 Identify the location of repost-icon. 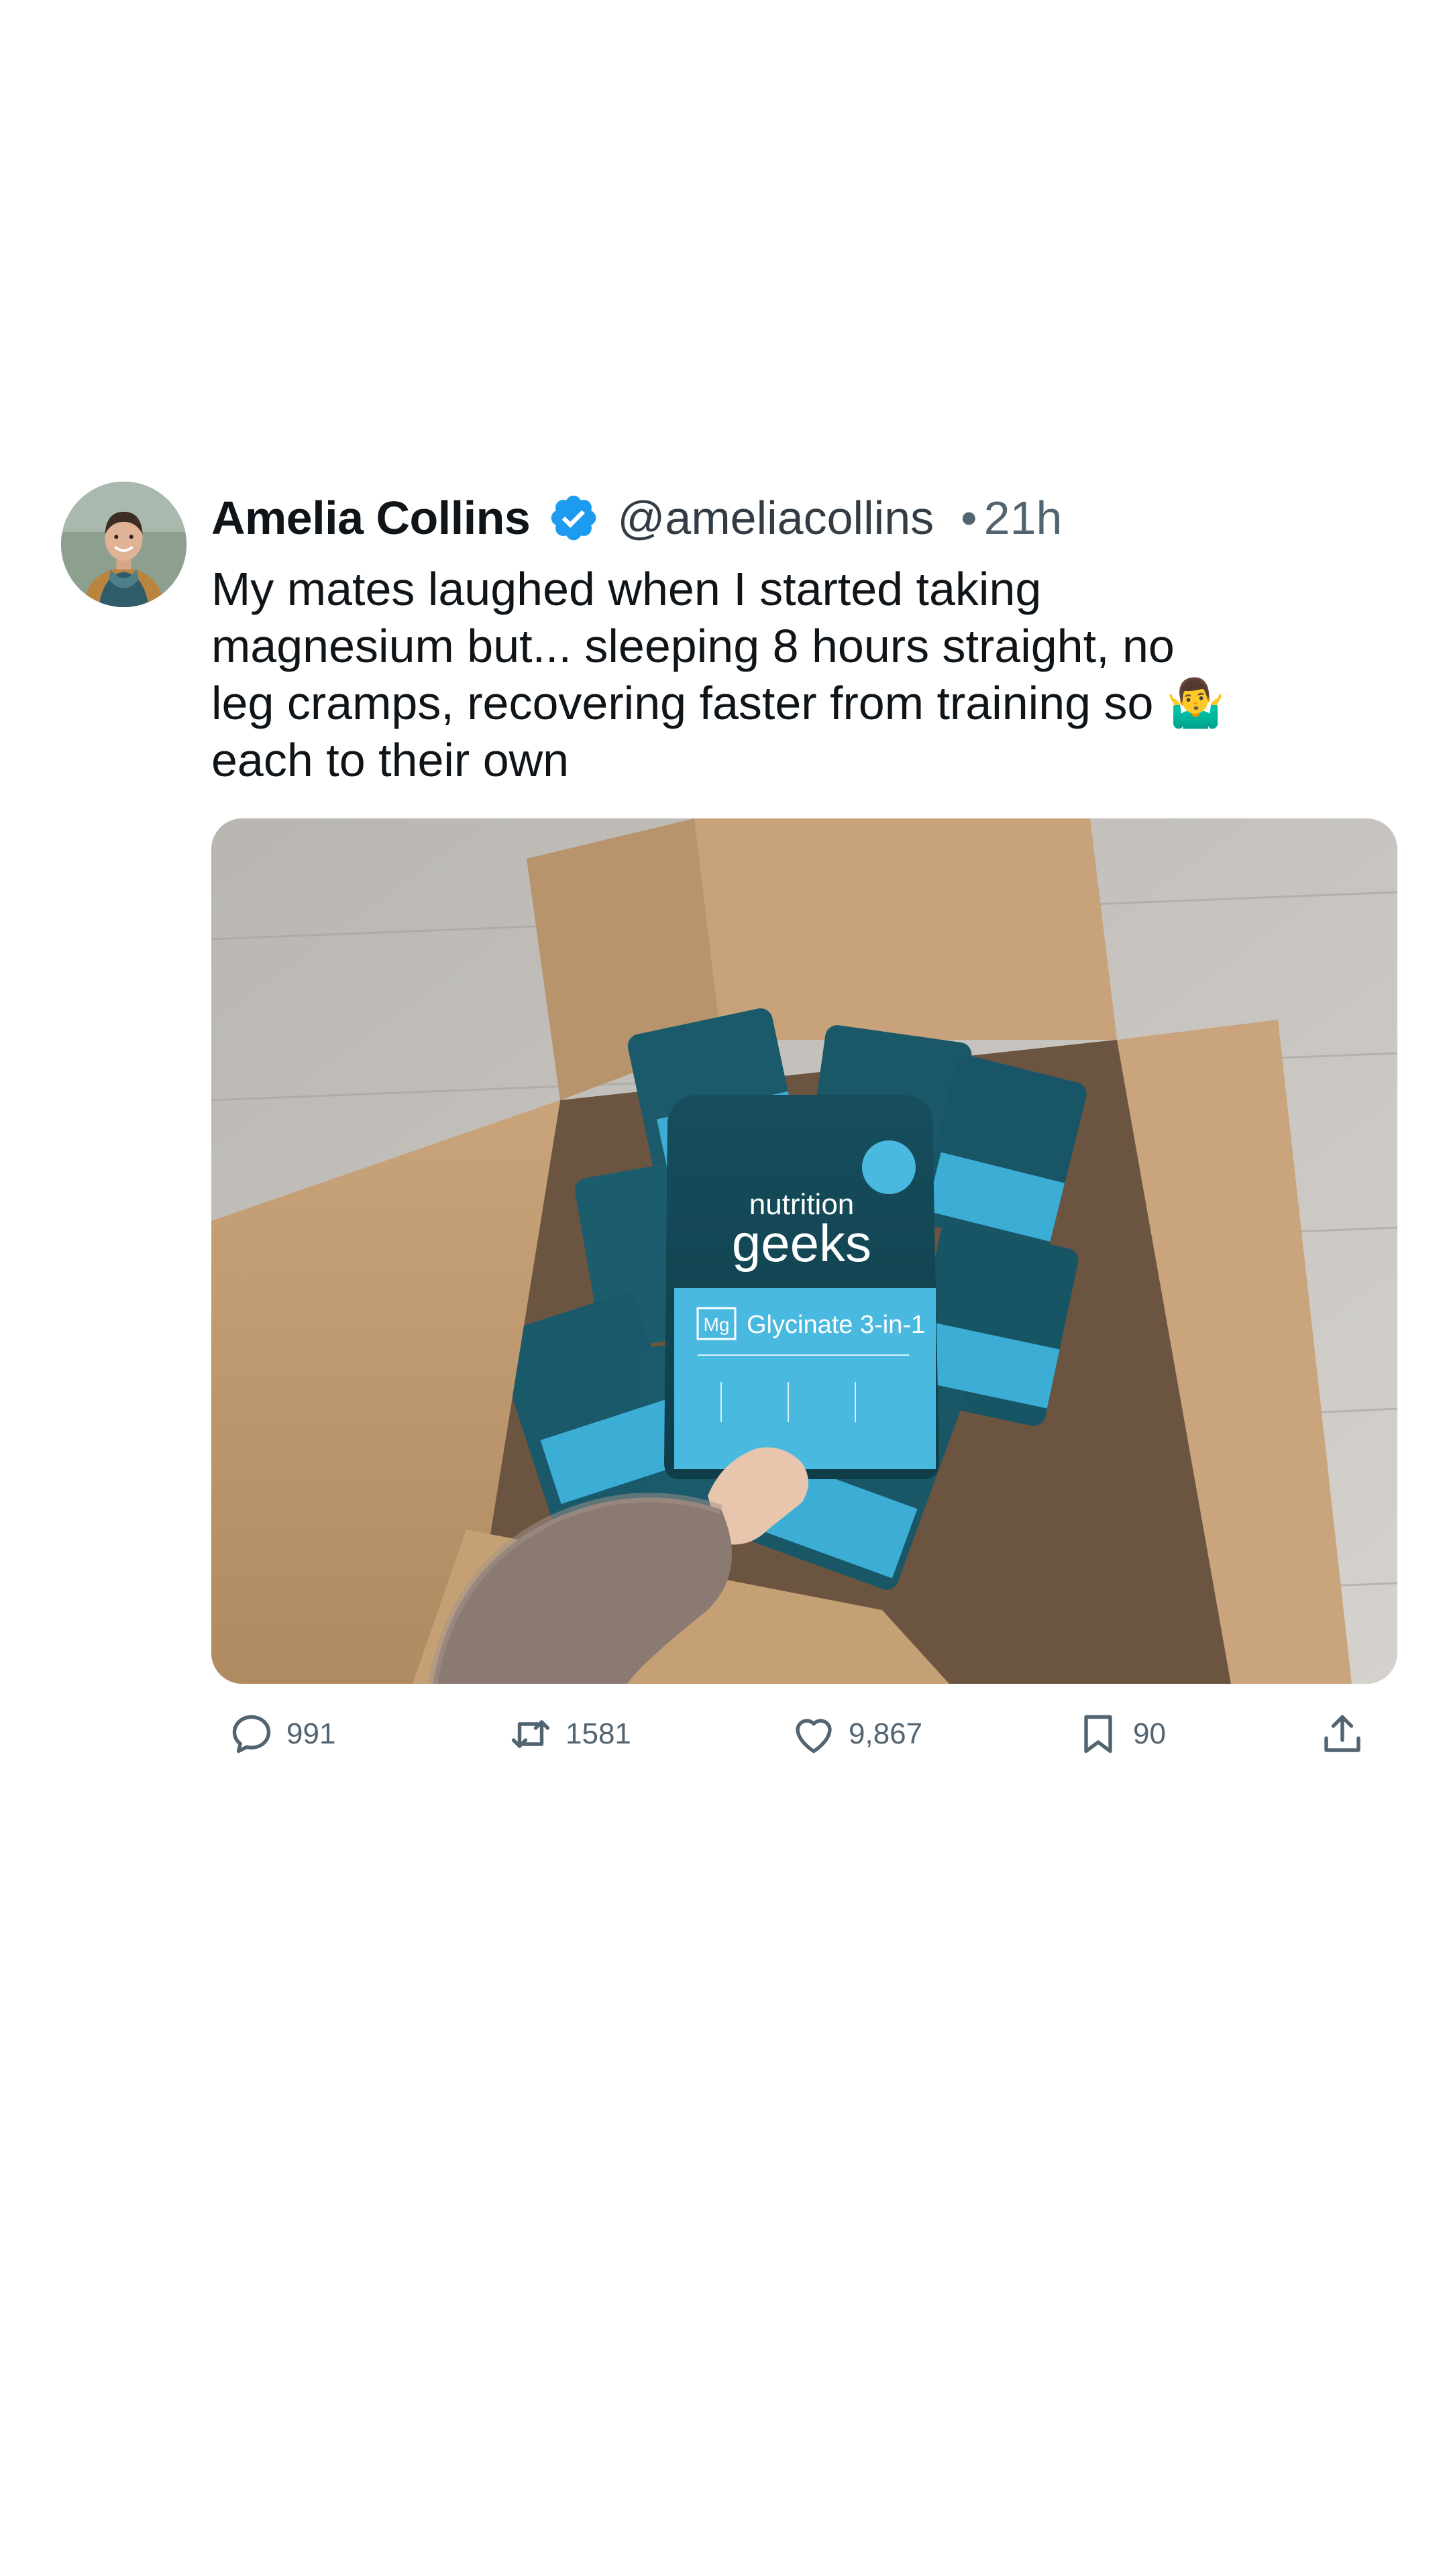
(530, 1734).